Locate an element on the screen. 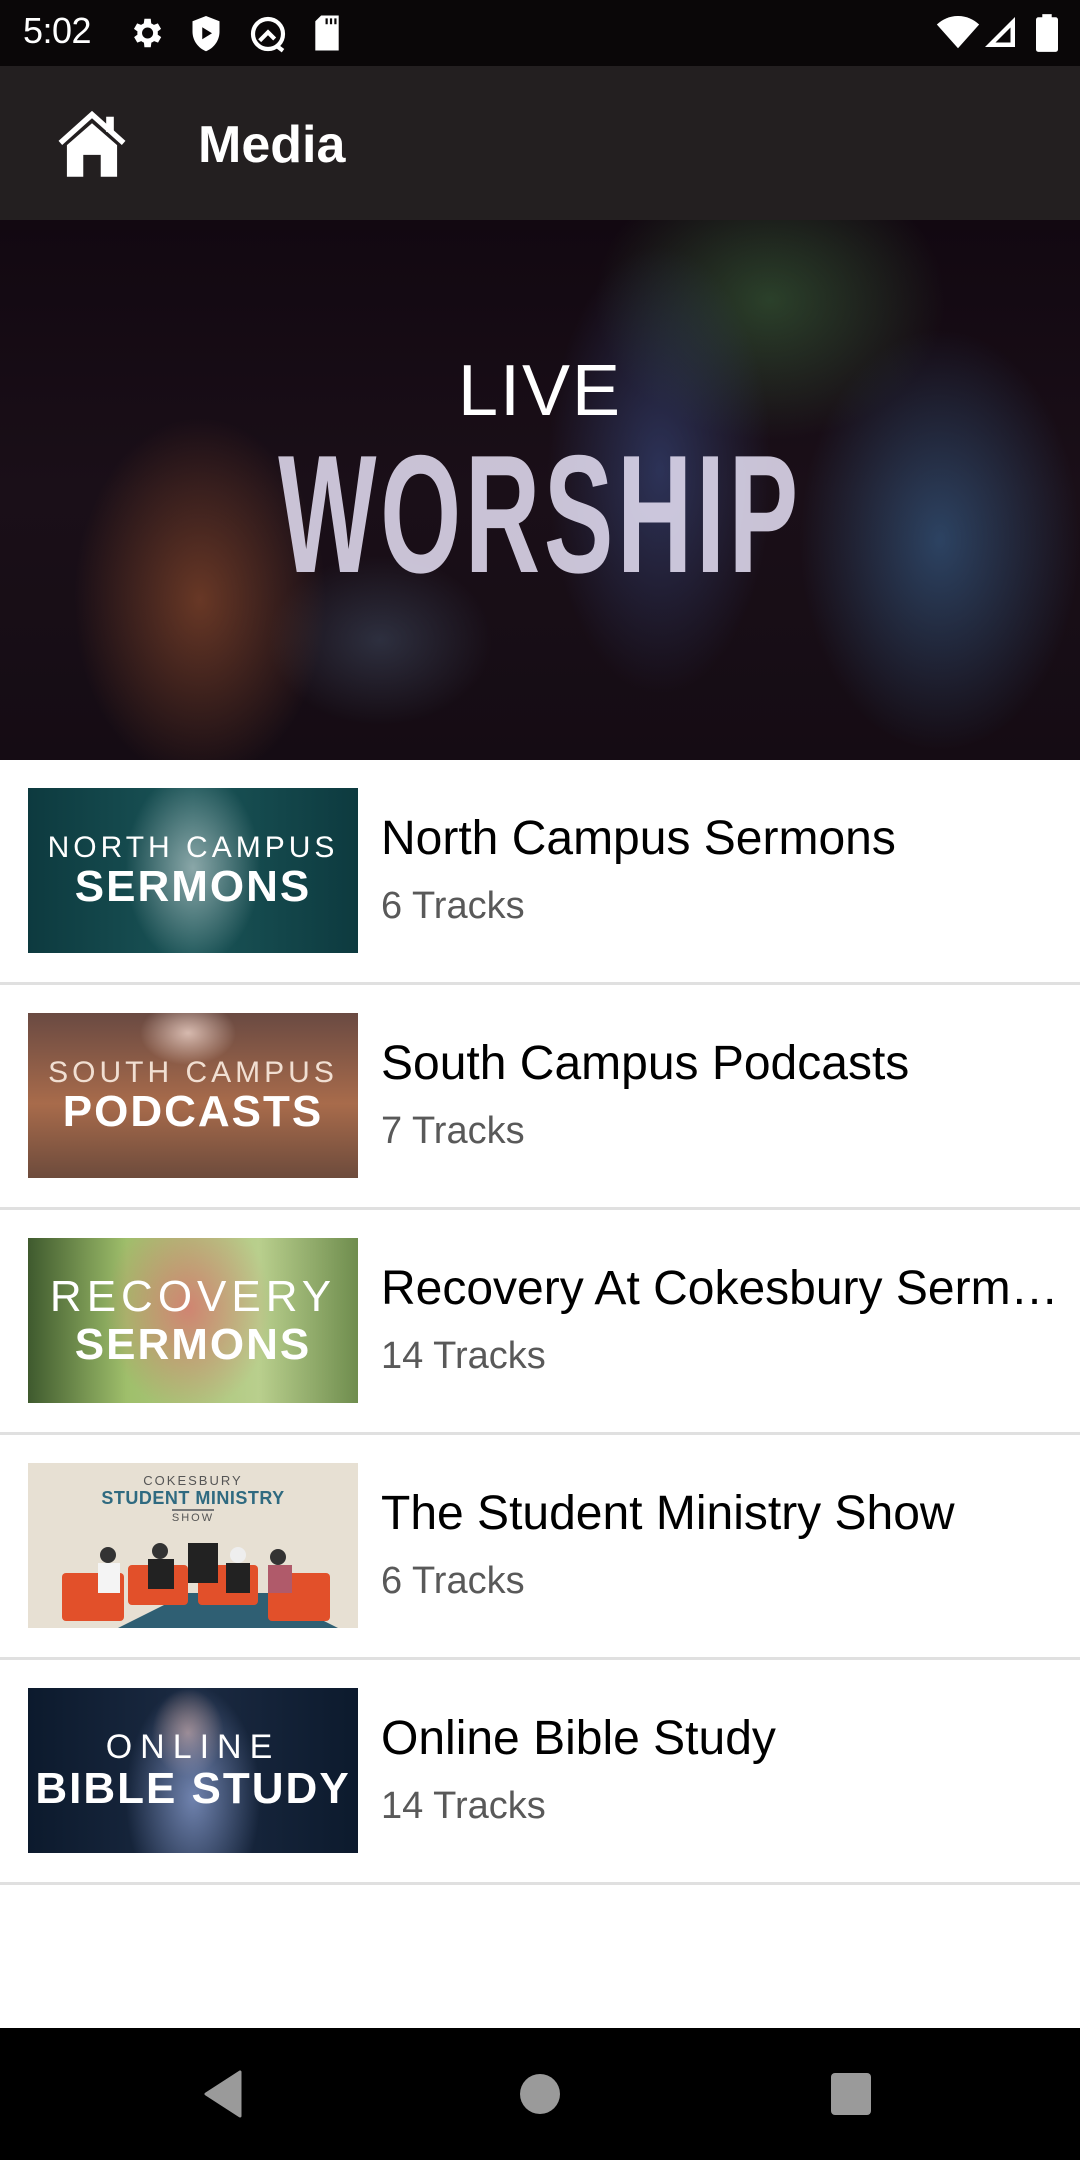 The width and height of the screenshot is (1080, 2160). thumbnail: RECOVERY SERMONS is located at coordinates (193, 1320).